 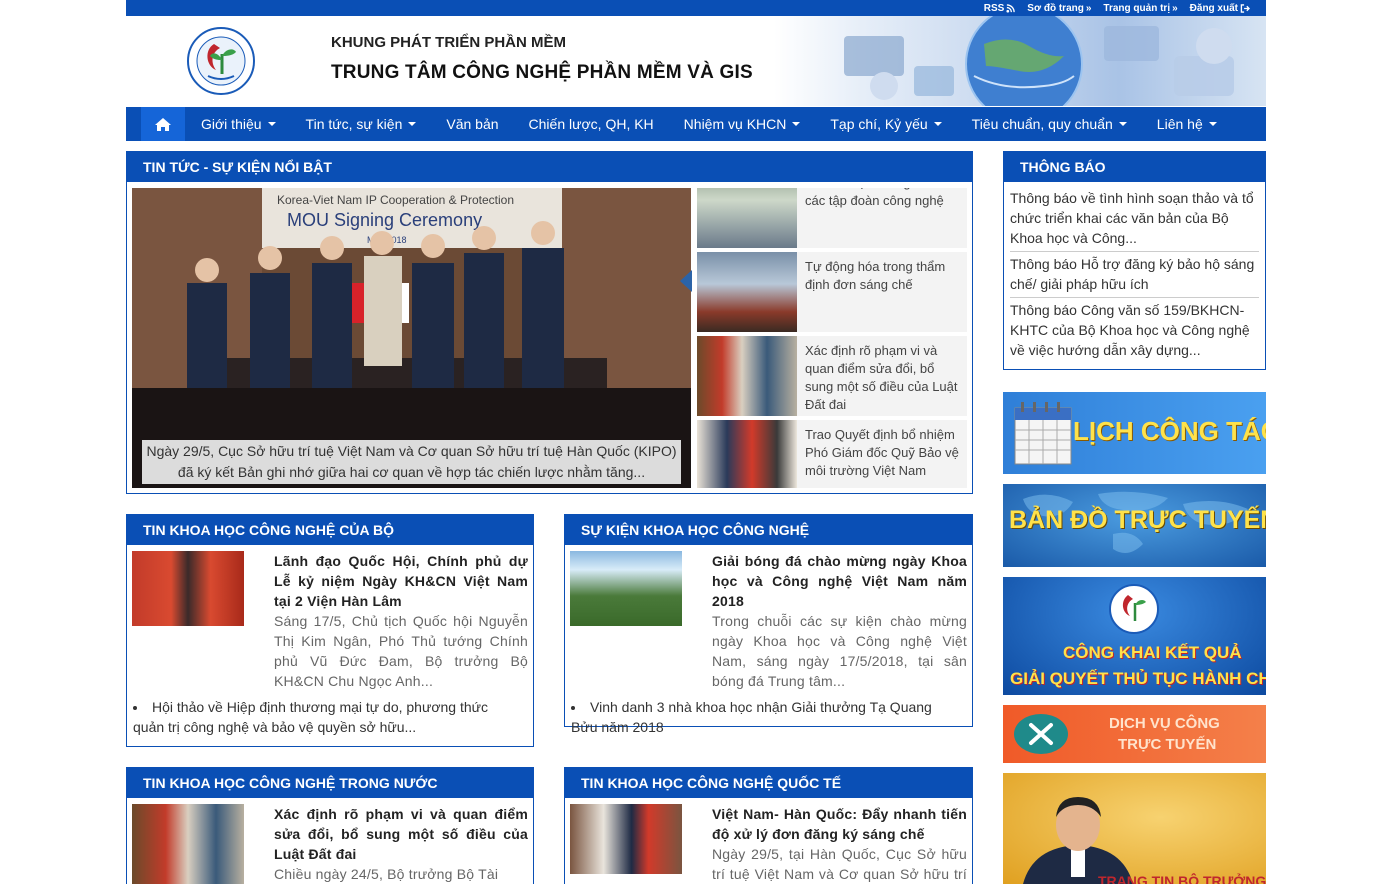 I want to click on banner-dich-vu-line2: TRỰC TUYẾN, so click(x=1167, y=744).